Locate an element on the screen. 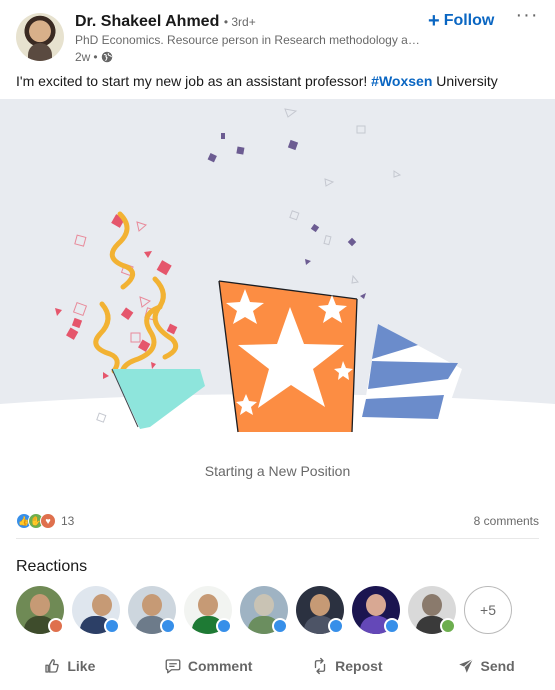 This screenshot has height=690, width=555. banner-caption: Starting a New Position is located at coordinates (277, 471).